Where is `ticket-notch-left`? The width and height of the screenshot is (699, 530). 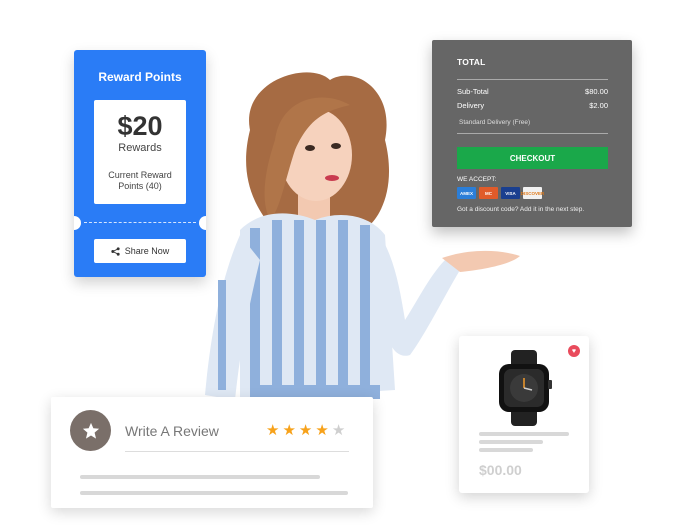
ticket-notch-left is located at coordinates (77, 223).